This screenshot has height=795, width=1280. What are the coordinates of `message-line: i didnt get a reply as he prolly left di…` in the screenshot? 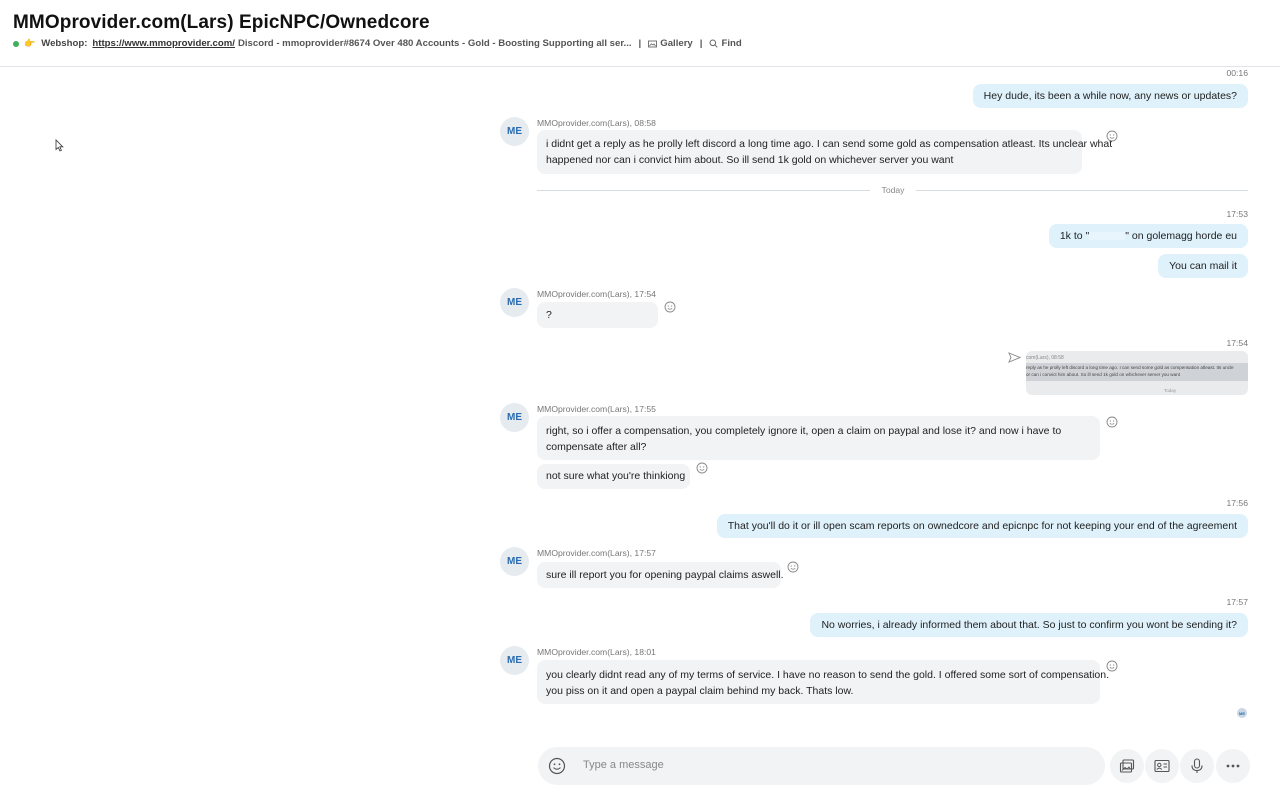 It's located at (829, 144).